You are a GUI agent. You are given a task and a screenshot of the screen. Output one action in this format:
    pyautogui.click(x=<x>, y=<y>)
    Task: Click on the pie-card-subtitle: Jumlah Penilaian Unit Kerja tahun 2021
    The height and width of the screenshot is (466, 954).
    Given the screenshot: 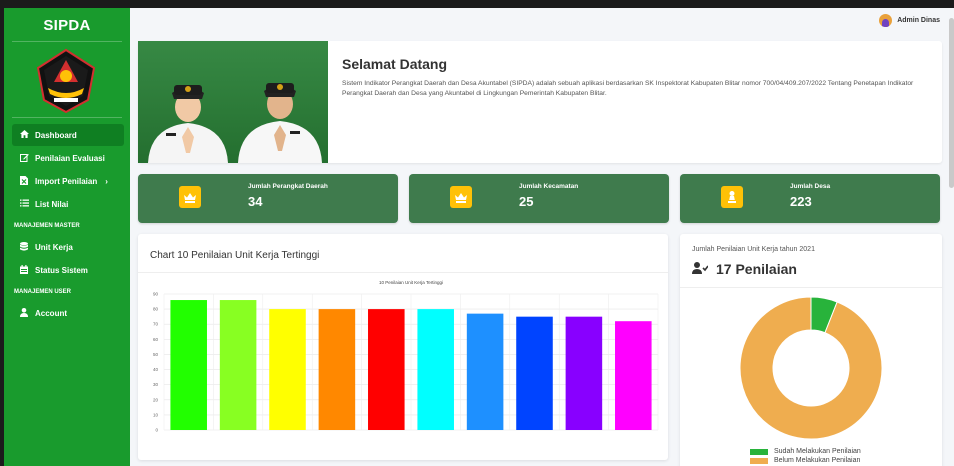 What is the action you would take?
    pyautogui.click(x=753, y=249)
    